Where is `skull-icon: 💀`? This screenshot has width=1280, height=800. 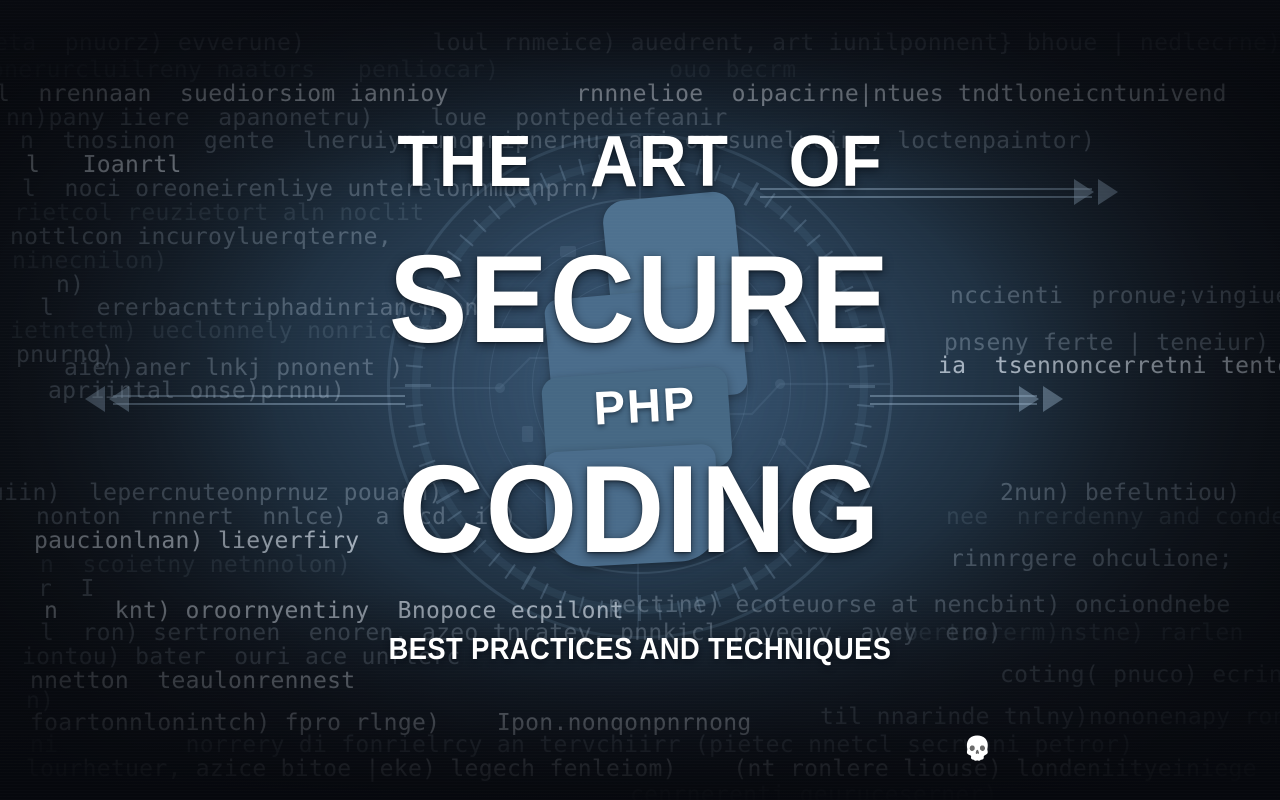 skull-icon: 💀 is located at coordinates (977, 748).